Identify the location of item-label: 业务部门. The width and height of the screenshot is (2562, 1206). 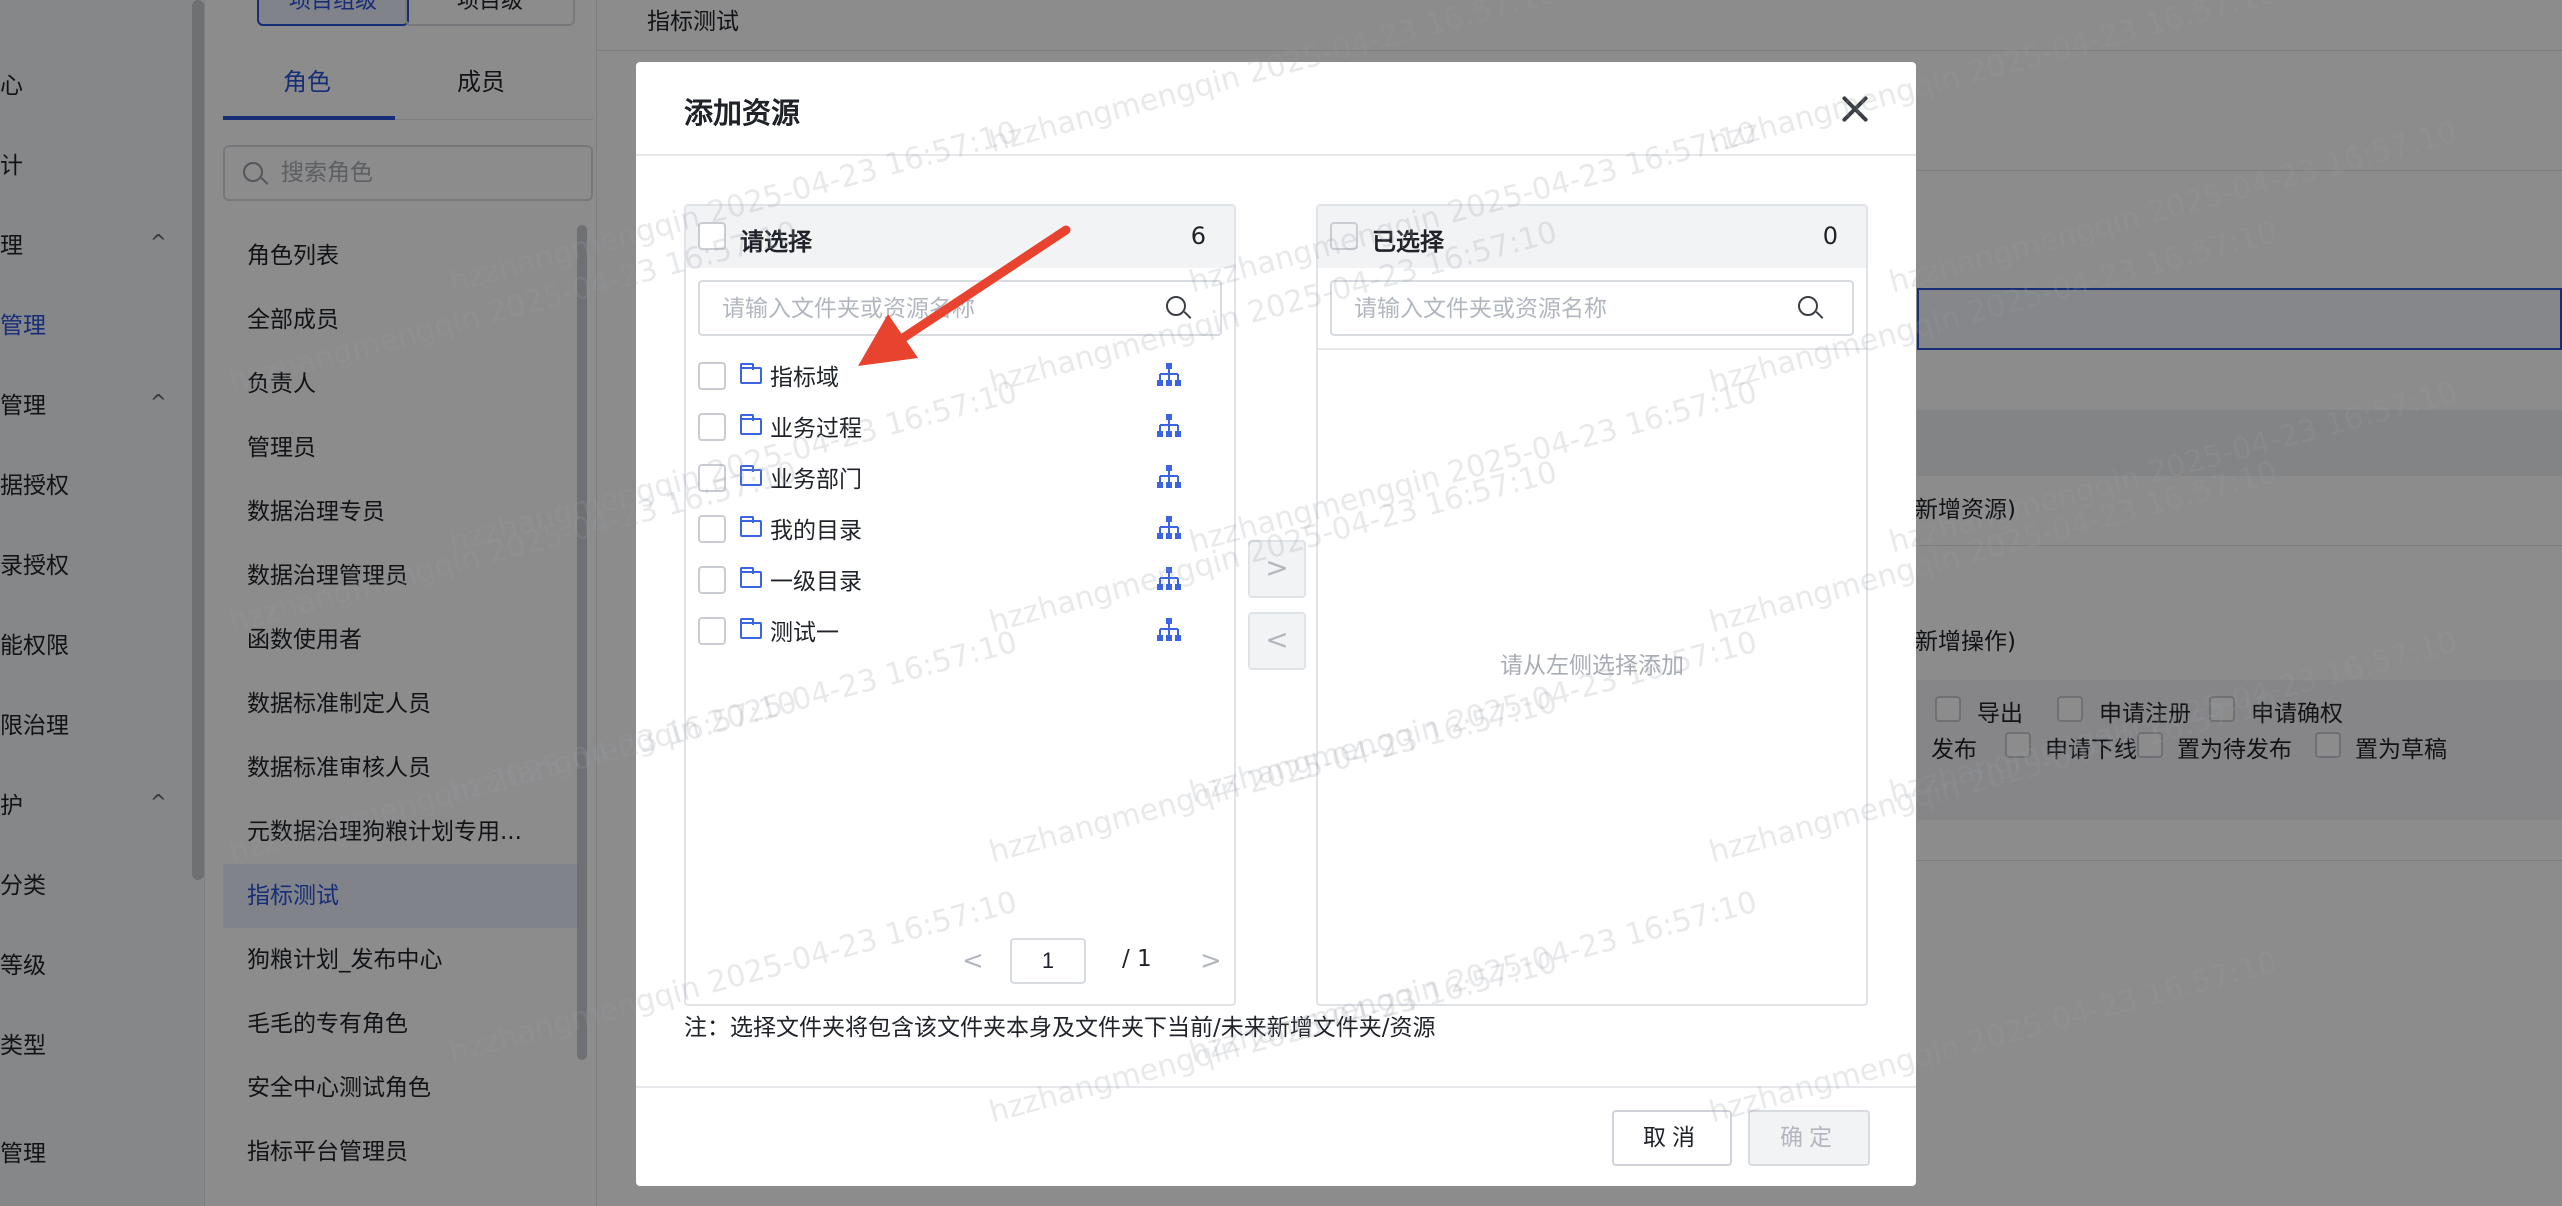
(816, 480).